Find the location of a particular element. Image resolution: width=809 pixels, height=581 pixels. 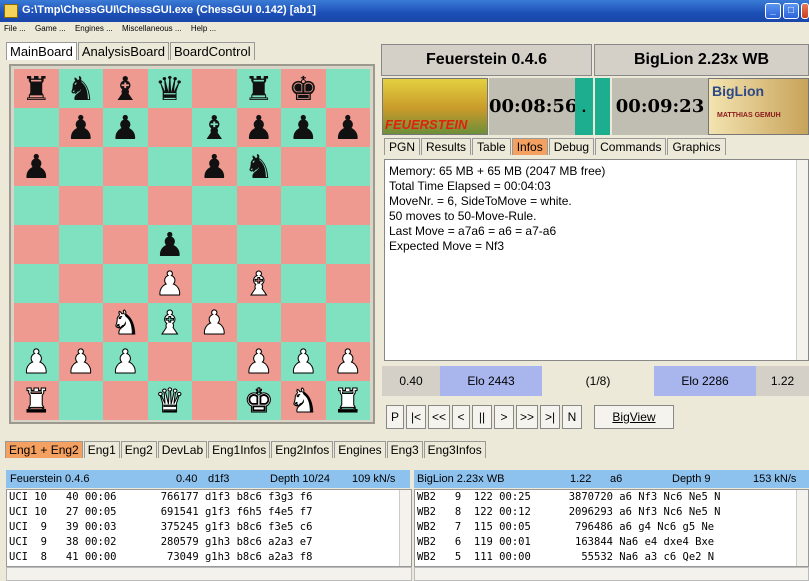

tab-engines: Engines is located at coordinates (360, 449).